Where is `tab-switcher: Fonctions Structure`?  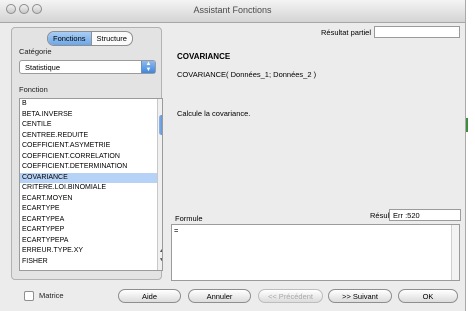 tab-switcher: Fonctions Structure is located at coordinates (90, 38).